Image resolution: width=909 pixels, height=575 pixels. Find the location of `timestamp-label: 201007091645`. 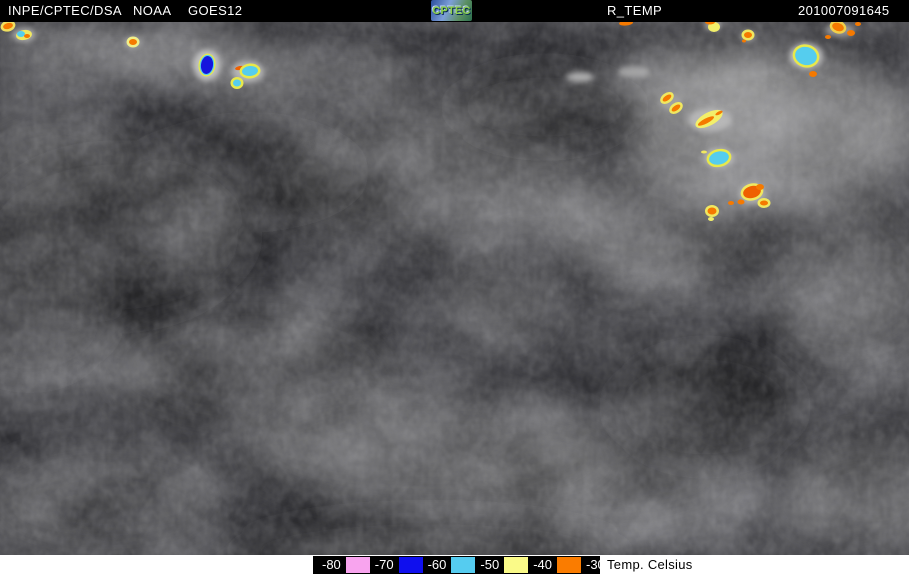

timestamp-label: 201007091645 is located at coordinates (844, 10).